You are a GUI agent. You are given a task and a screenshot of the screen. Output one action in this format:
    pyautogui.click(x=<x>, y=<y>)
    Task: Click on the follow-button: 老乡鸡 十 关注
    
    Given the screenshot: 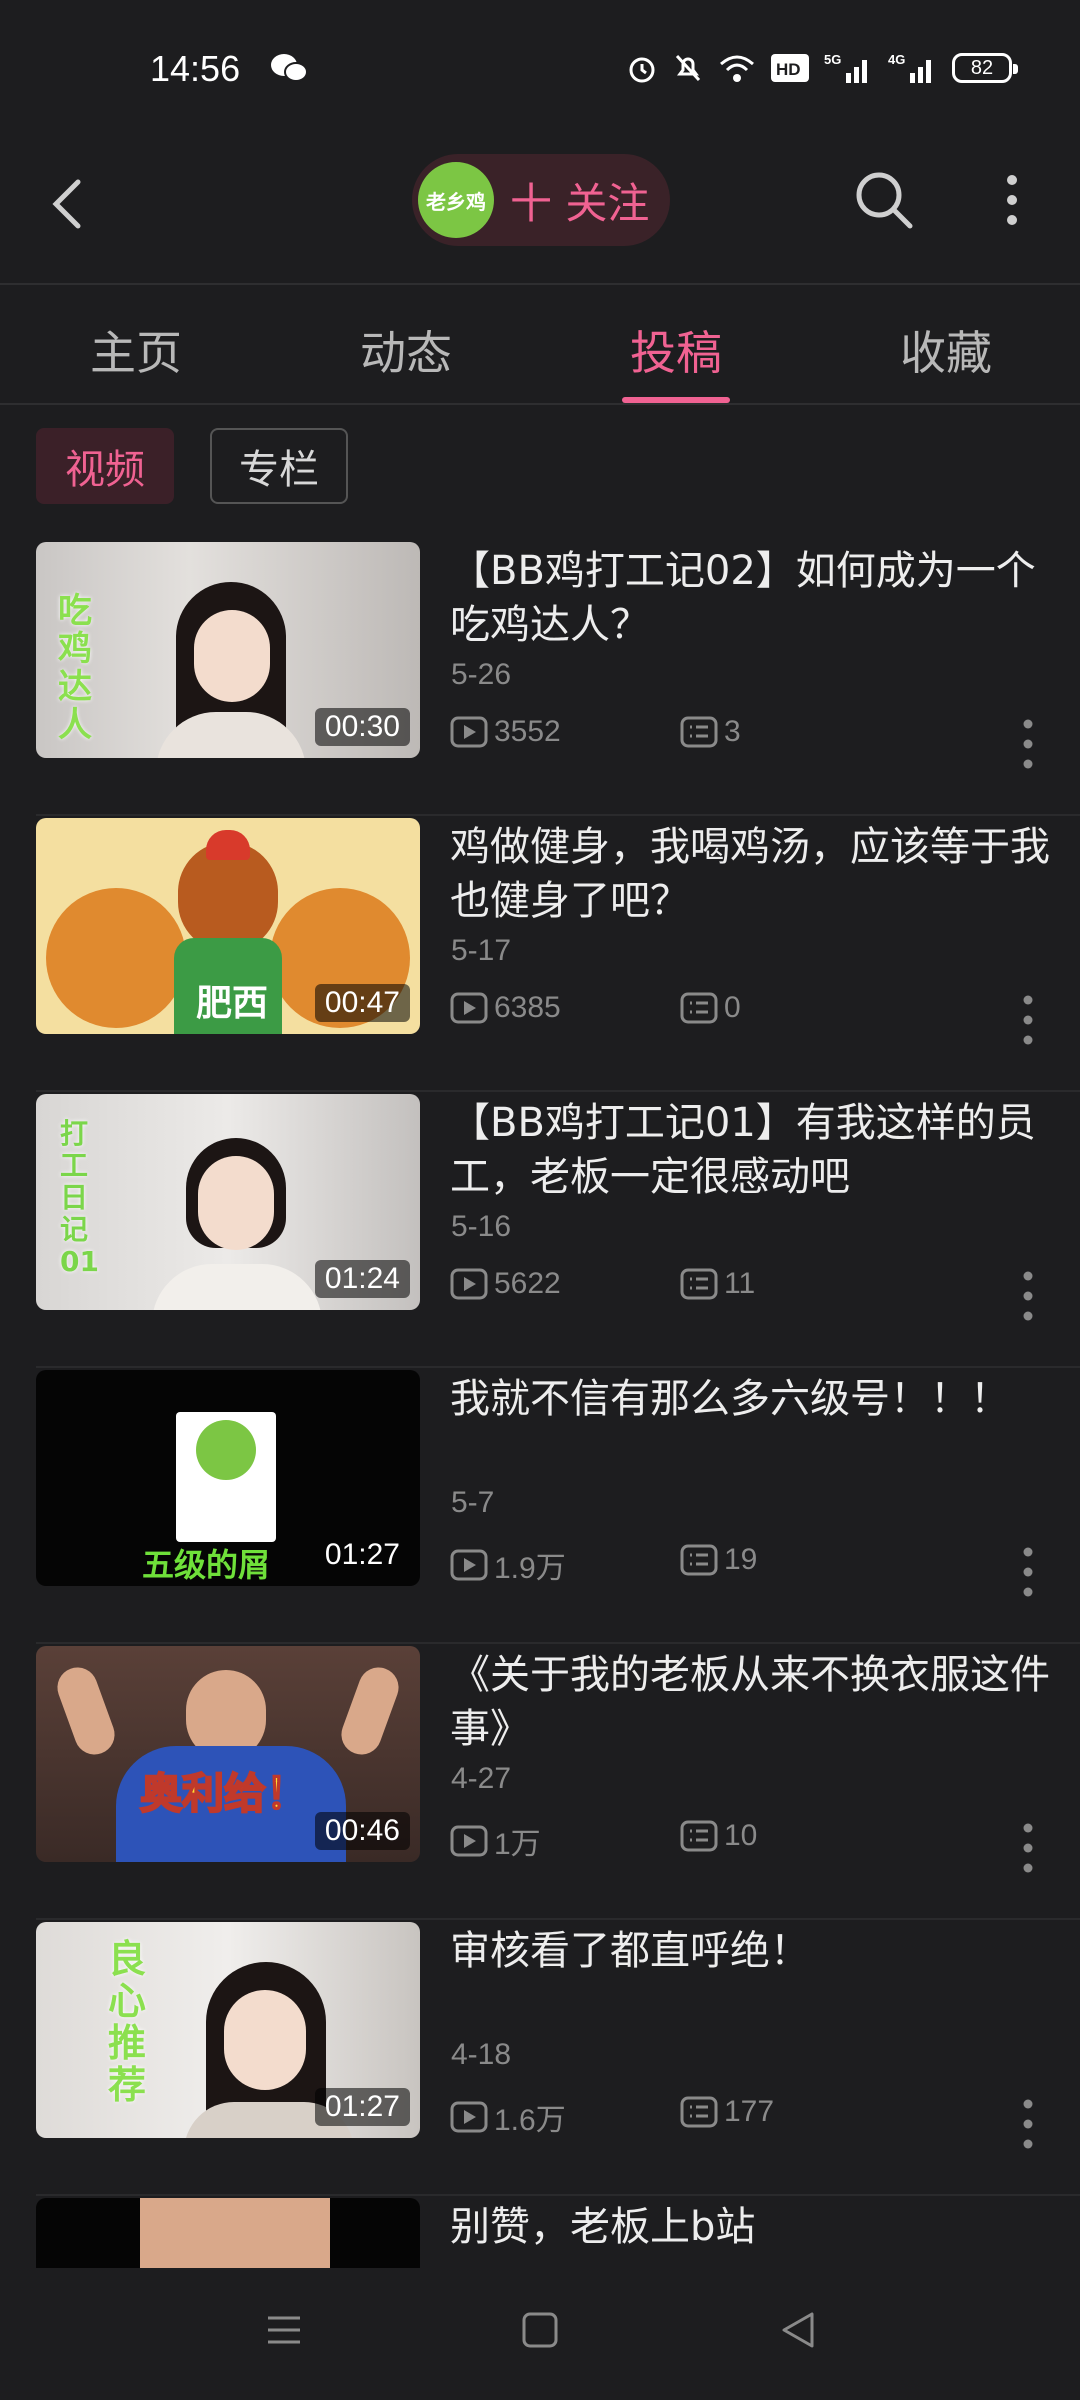 What is the action you would take?
    pyautogui.click(x=541, y=200)
    